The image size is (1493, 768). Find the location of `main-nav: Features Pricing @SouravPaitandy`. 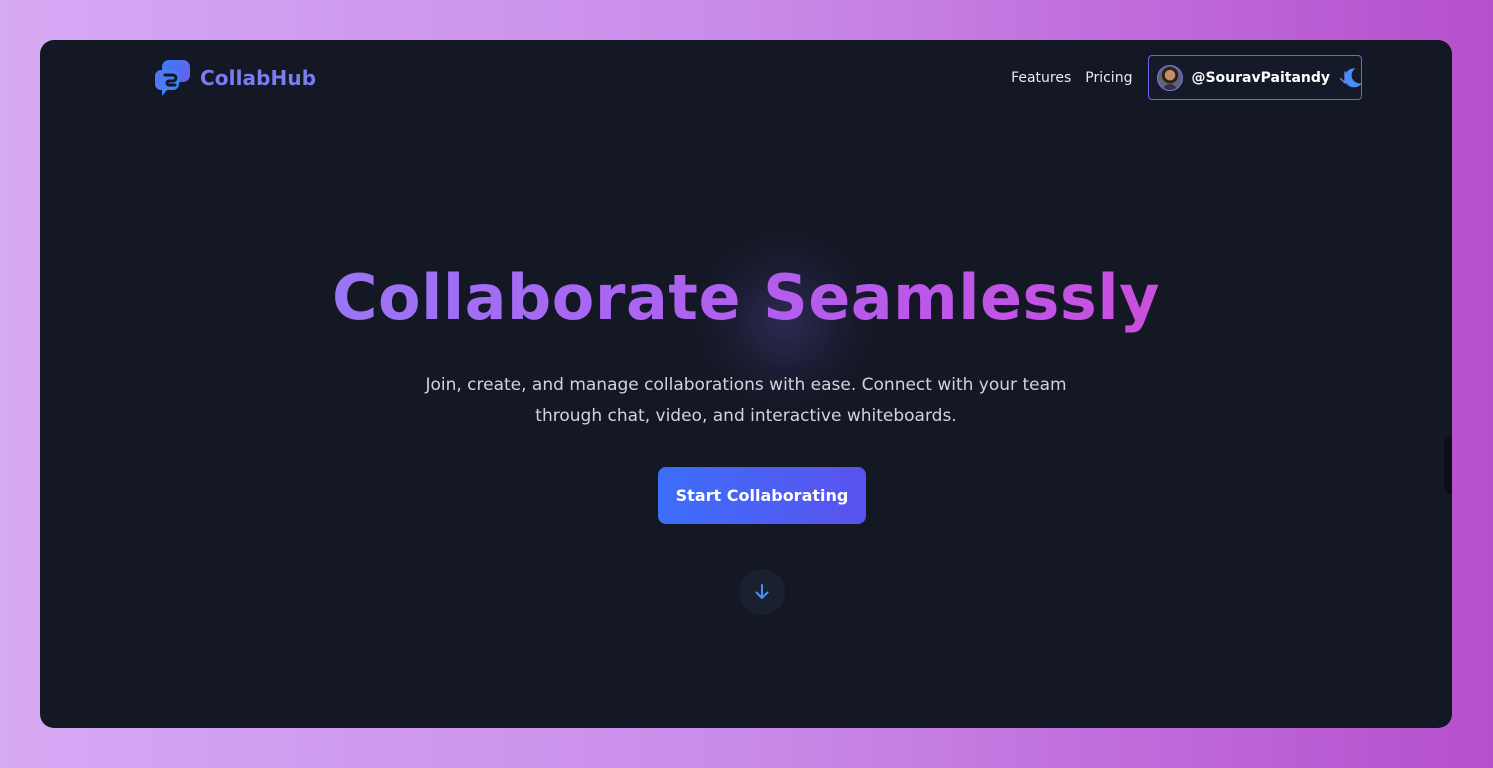

main-nav: Features Pricing @SouravPaitandy is located at coordinates (1186, 77).